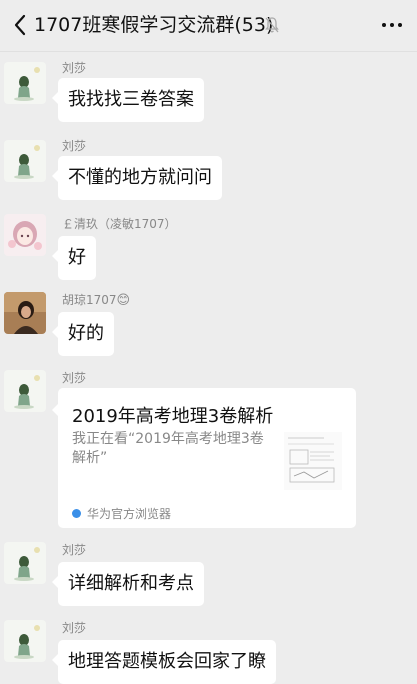 This screenshot has width=417, height=684. Describe the element at coordinates (83, 334) in the screenshot. I see `message-bubble: 好的` at that location.